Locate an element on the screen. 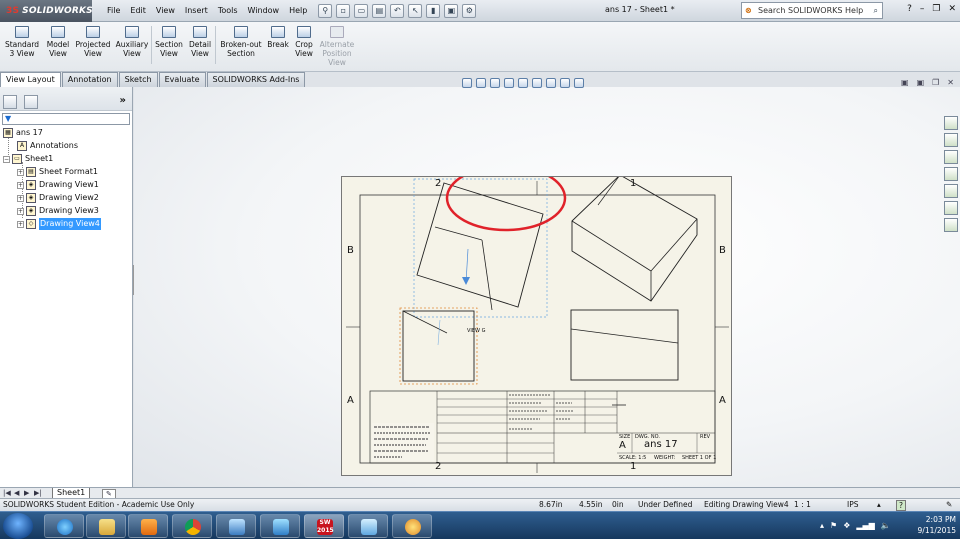  view-orientation-icon is located at coordinates (537, 83).